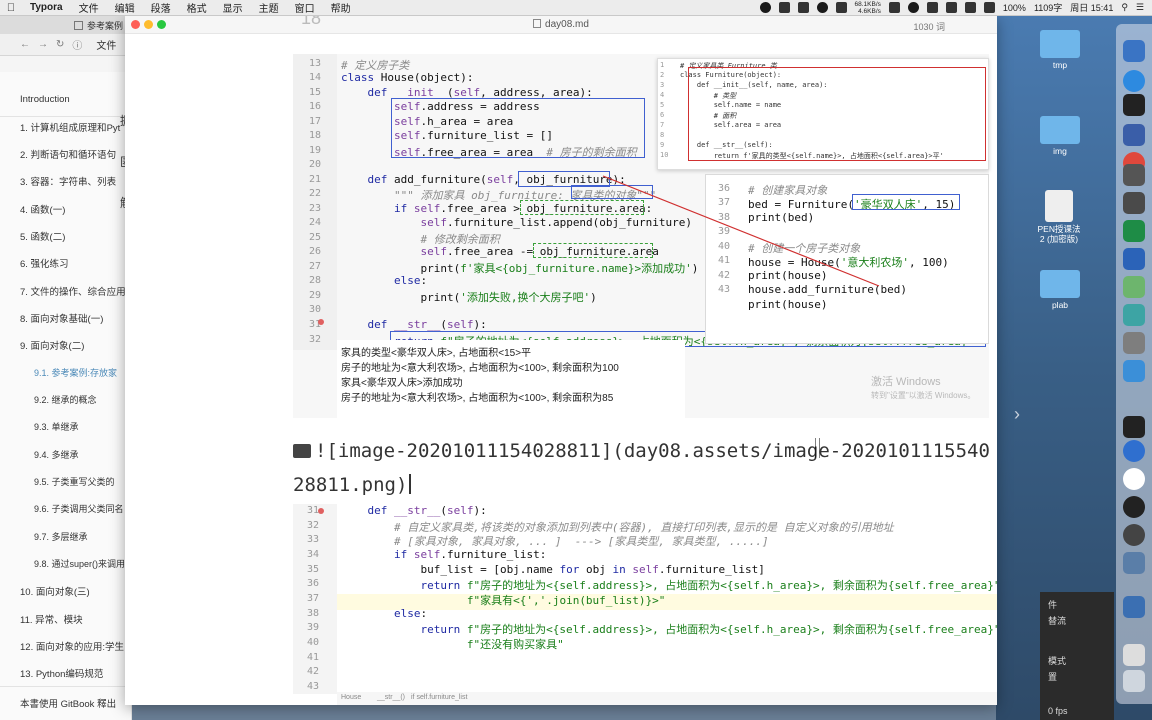 Image resolution: width=1152 pixels, height=720 pixels. I want to click on toc-item: 6. 强化练习, so click(44, 263).